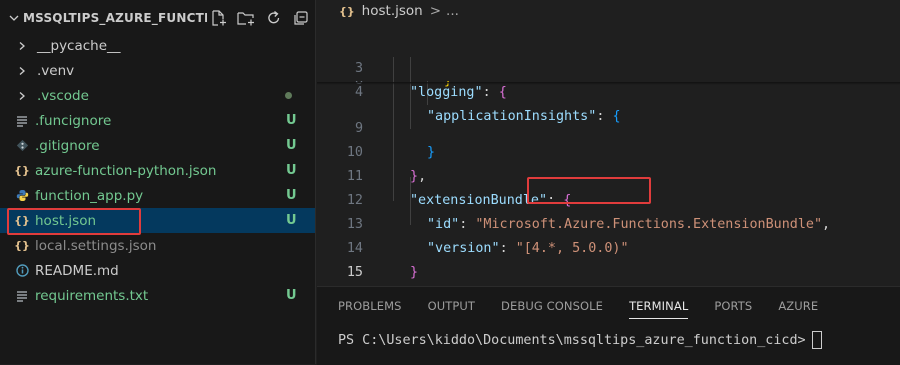  What do you see at coordinates (288, 95) in the screenshot?
I see `modified-dot-icon` at bounding box center [288, 95].